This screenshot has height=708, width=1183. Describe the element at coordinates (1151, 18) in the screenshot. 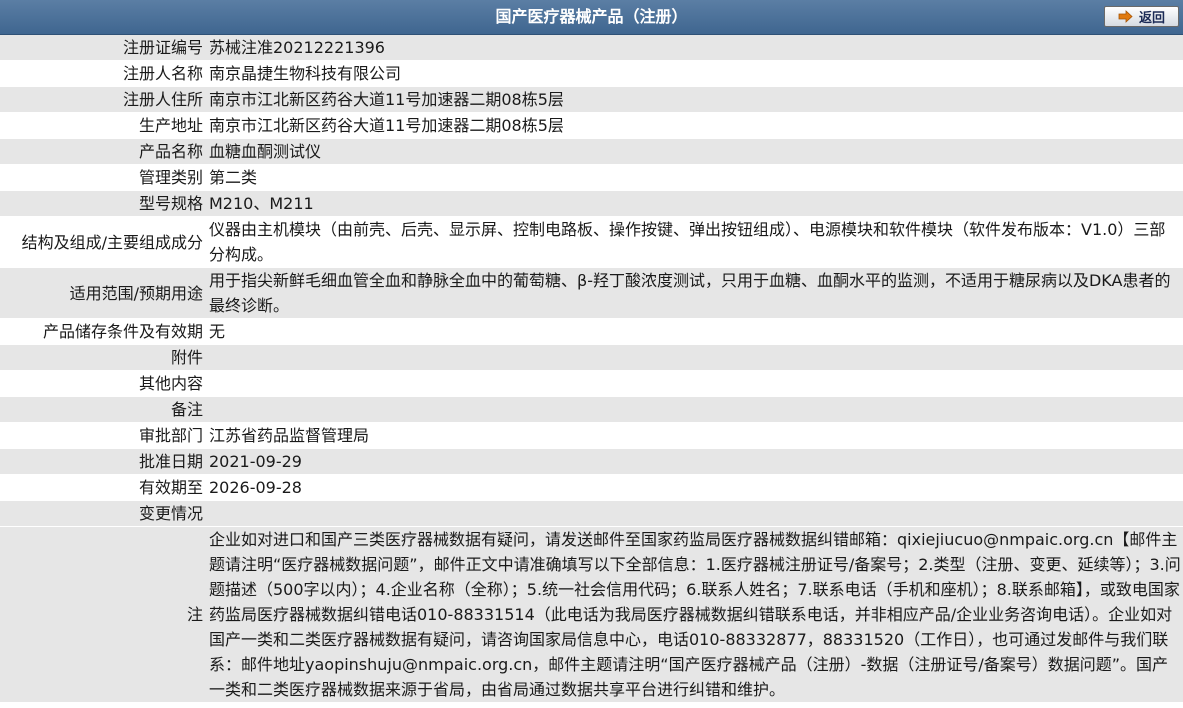

I see `back-button-label: 返回` at that location.